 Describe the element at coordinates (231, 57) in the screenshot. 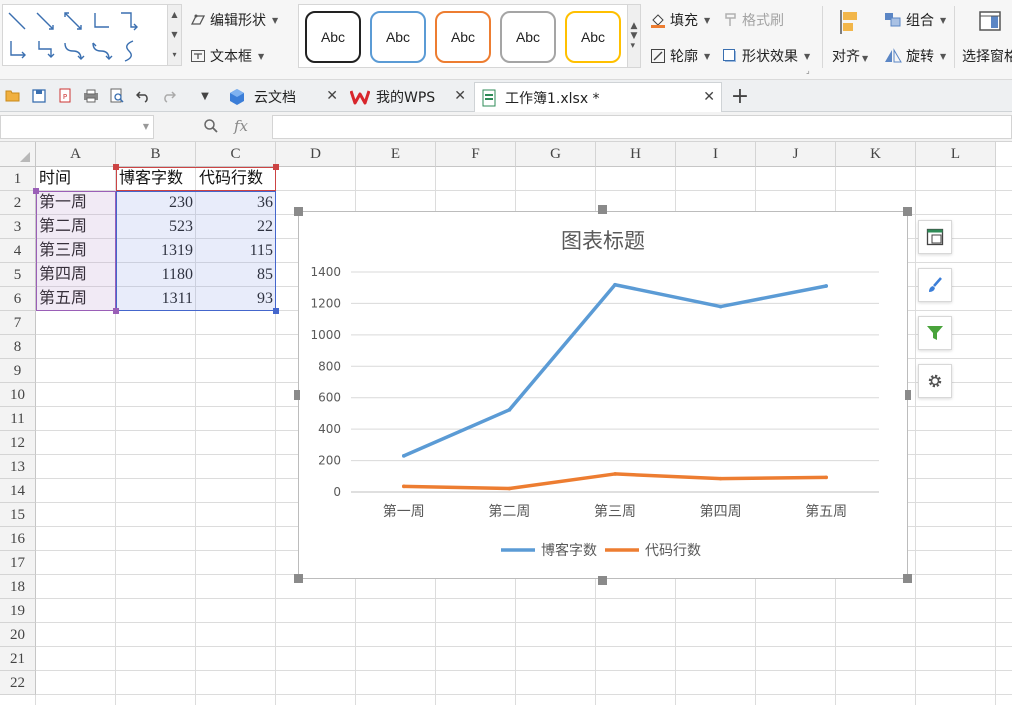

I see `text-box-label: 文本框` at that location.